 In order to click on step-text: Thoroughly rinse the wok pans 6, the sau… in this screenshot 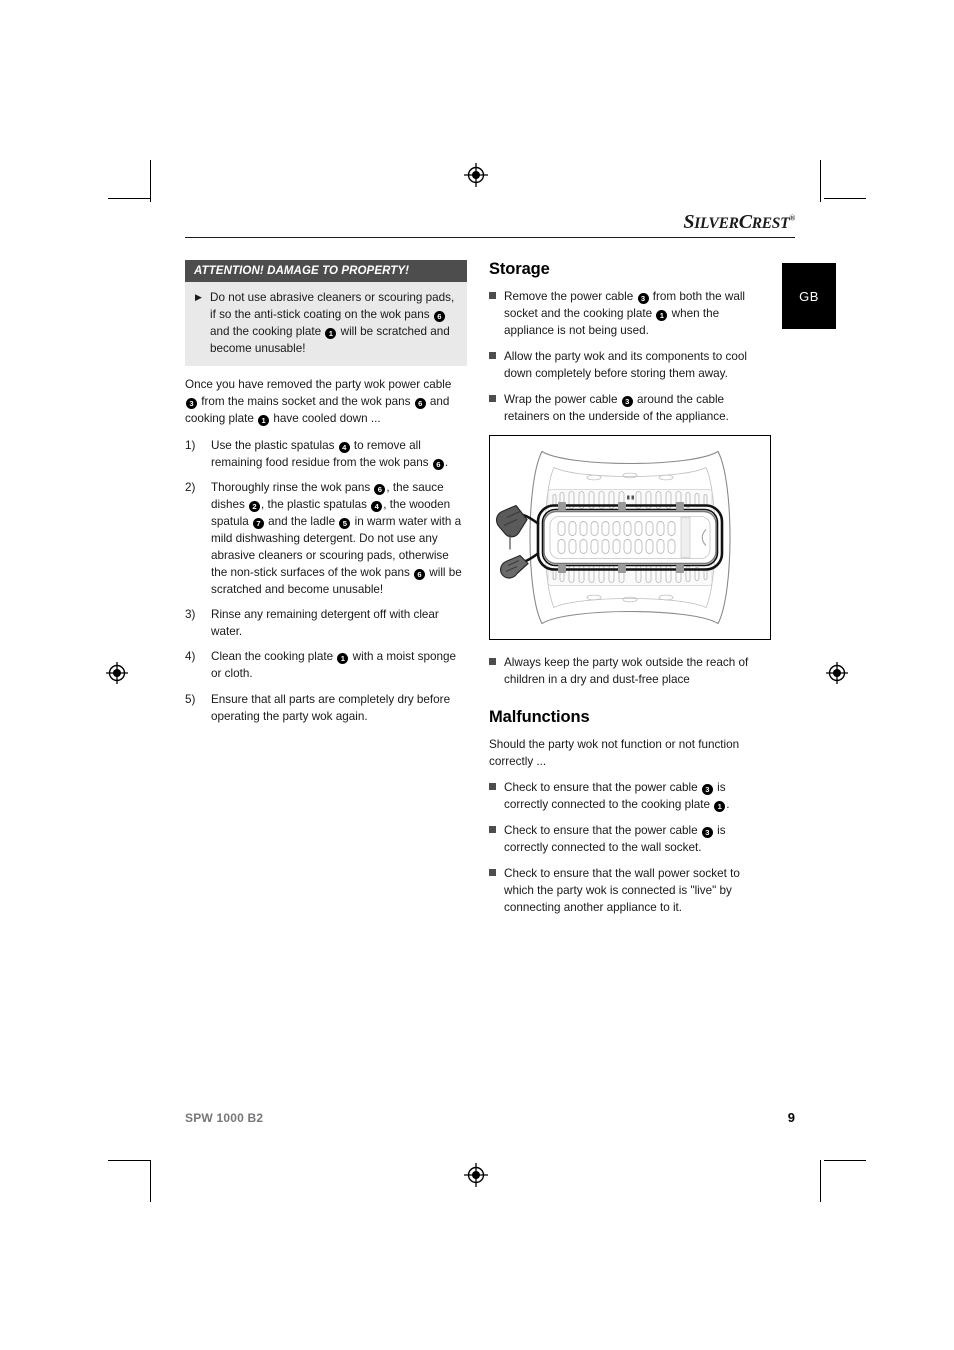, I will do `click(339, 539)`.